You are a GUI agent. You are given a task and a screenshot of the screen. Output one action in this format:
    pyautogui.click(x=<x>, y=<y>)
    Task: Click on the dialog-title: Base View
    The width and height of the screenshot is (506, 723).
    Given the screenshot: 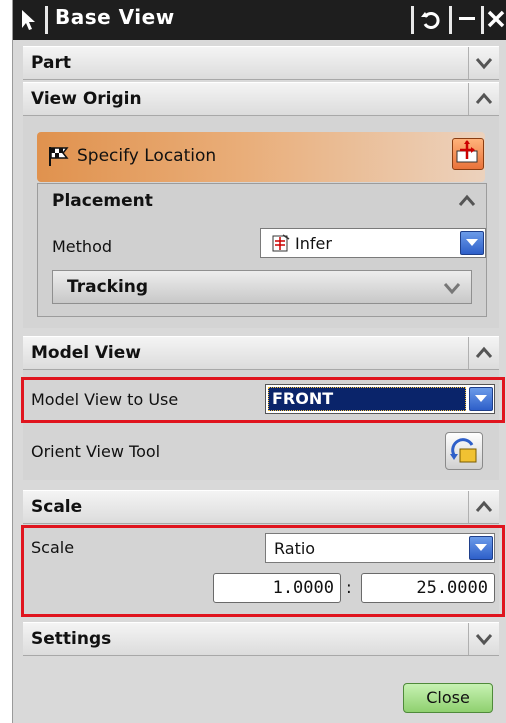 What is the action you would take?
    pyautogui.click(x=115, y=17)
    